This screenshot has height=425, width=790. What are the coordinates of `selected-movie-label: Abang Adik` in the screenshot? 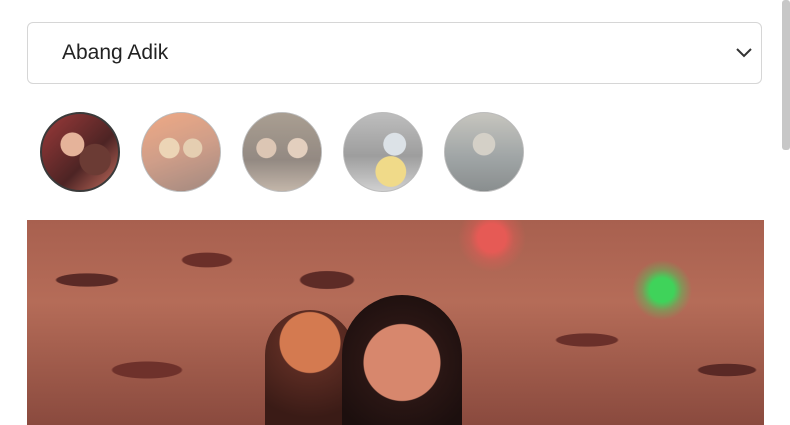 It's located at (115, 52).